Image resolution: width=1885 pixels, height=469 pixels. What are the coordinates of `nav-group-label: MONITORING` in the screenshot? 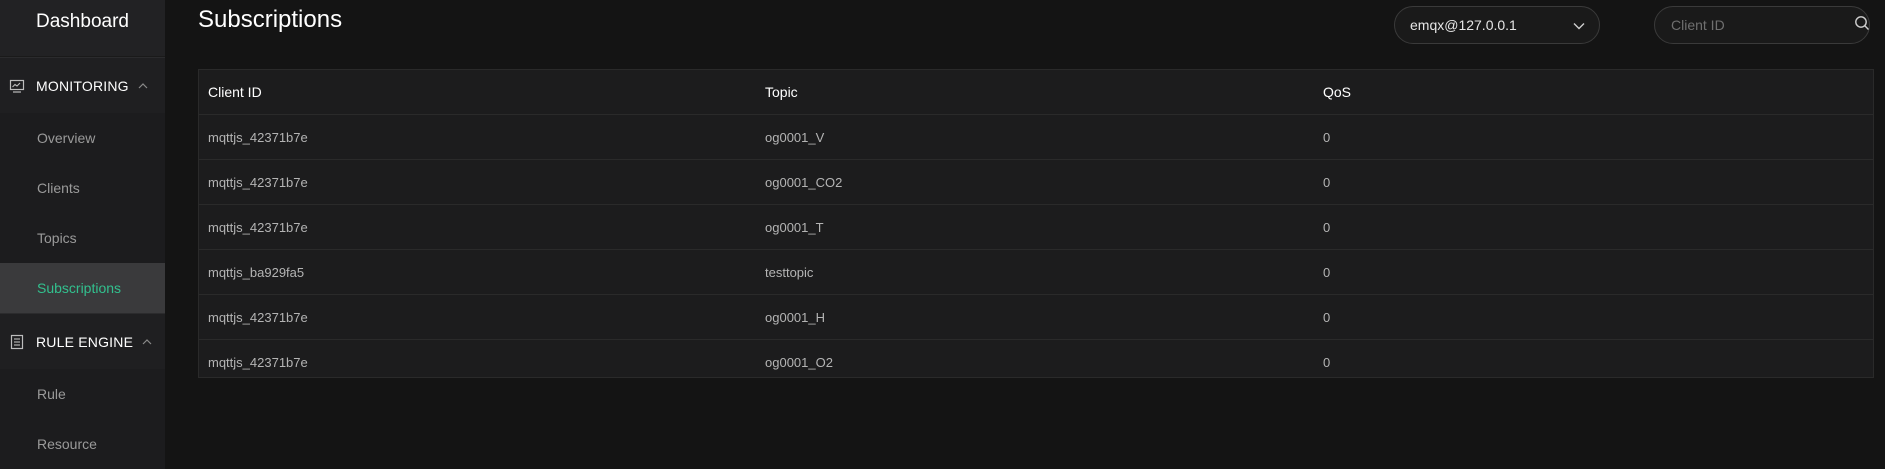 It's located at (82, 85).